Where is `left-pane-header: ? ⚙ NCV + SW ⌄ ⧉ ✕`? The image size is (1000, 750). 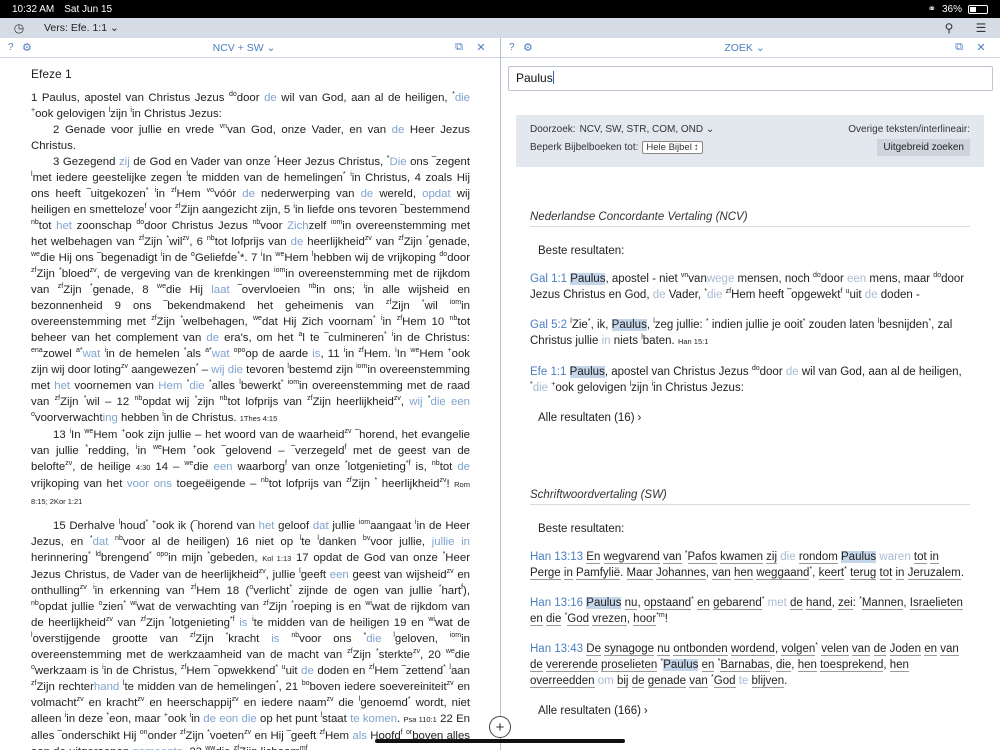 left-pane-header: ? ⚙ NCV + SW ⌄ ⧉ ✕ is located at coordinates (250, 48).